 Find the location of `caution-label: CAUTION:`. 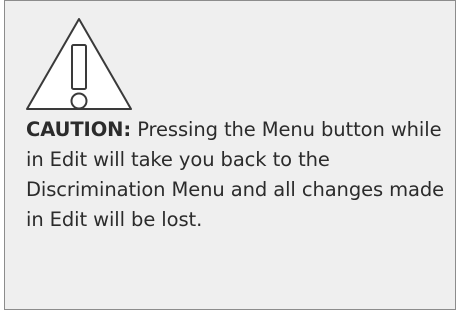

caution-label: CAUTION: is located at coordinates (79, 129).